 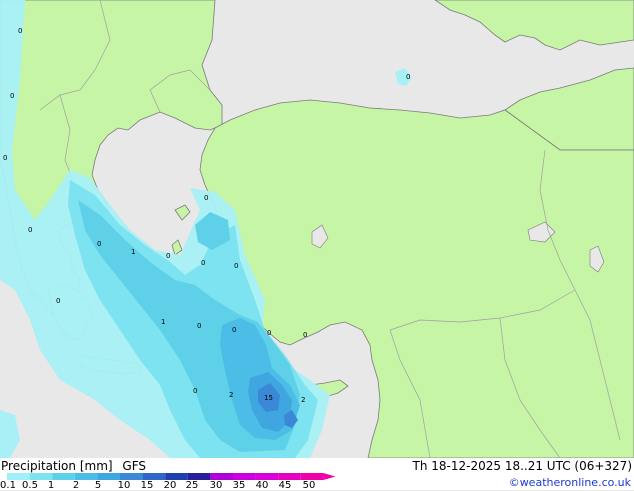 What do you see at coordinates (8, 485) in the screenshot?
I see `scale-label: 0.1` at bounding box center [8, 485].